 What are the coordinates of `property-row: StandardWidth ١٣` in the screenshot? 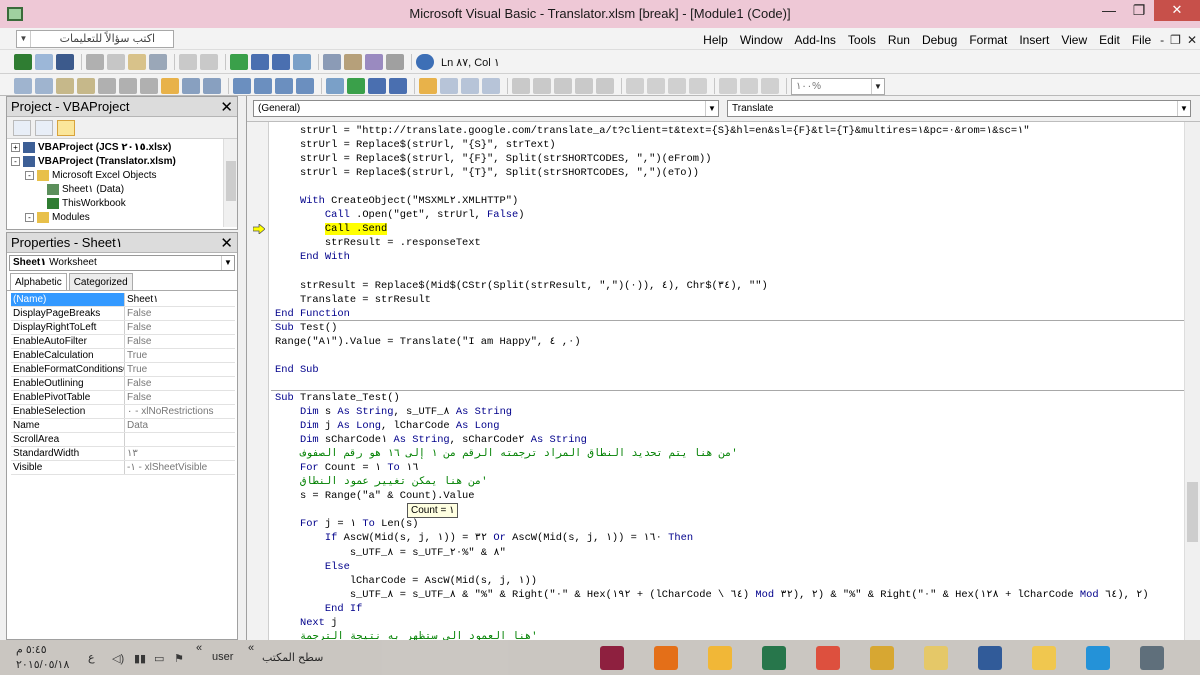 It's located at (123, 454).